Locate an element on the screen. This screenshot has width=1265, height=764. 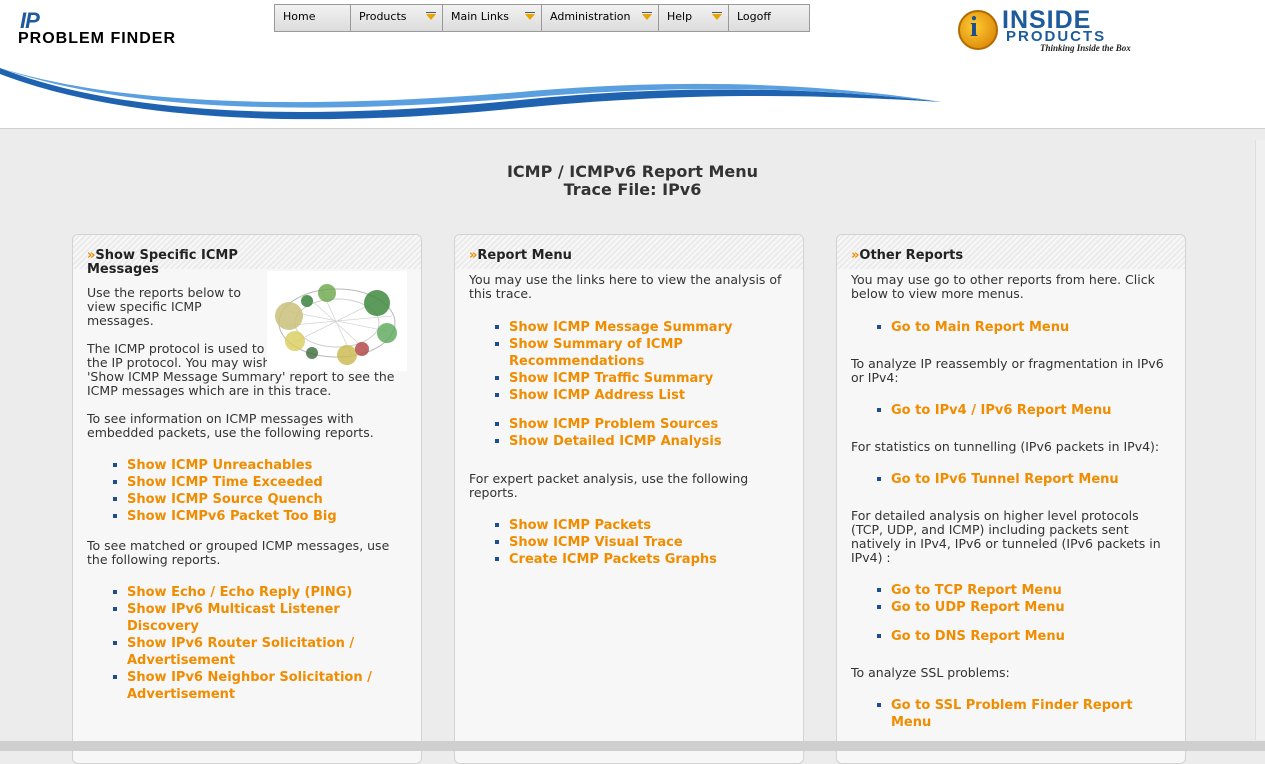
network-graph-image is located at coordinates (337, 321).